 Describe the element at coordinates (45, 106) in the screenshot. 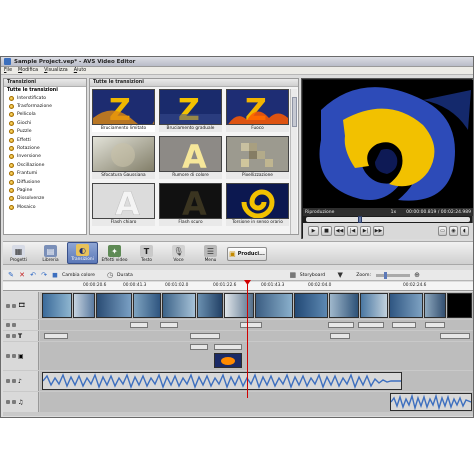

I see `tree-item: Trasformazione` at that location.